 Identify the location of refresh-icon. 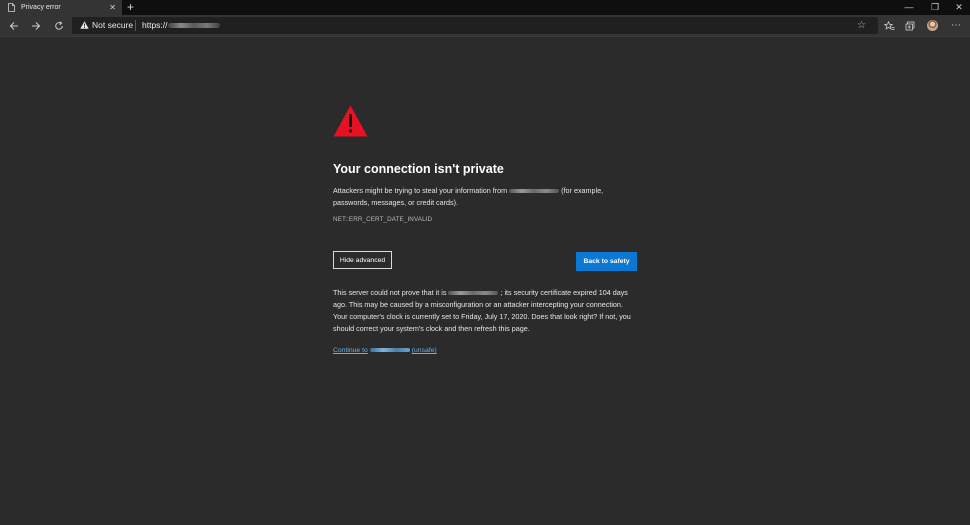
(59, 25).